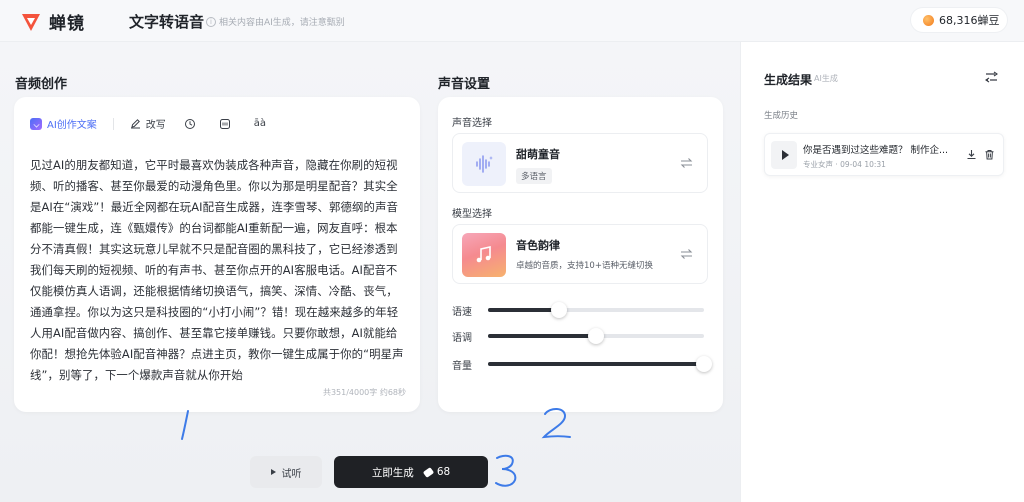 Image resolution: width=1024 pixels, height=502 pixels. What do you see at coordinates (704, 364) in the screenshot?
I see `volume-knob` at bounding box center [704, 364].